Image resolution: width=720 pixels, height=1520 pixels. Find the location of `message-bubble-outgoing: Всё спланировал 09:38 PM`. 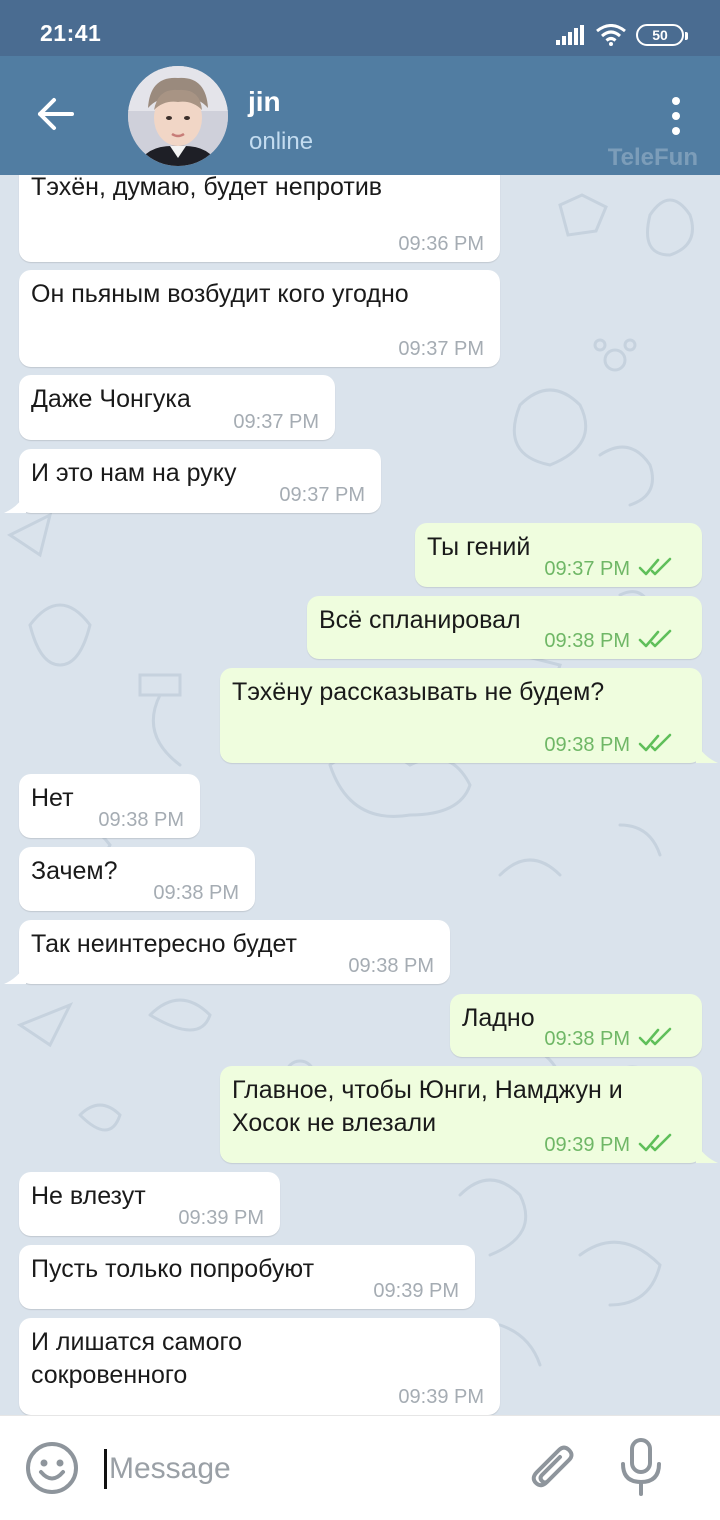

message-bubble-outgoing: Всё спланировал 09:38 PM is located at coordinates (504, 627).